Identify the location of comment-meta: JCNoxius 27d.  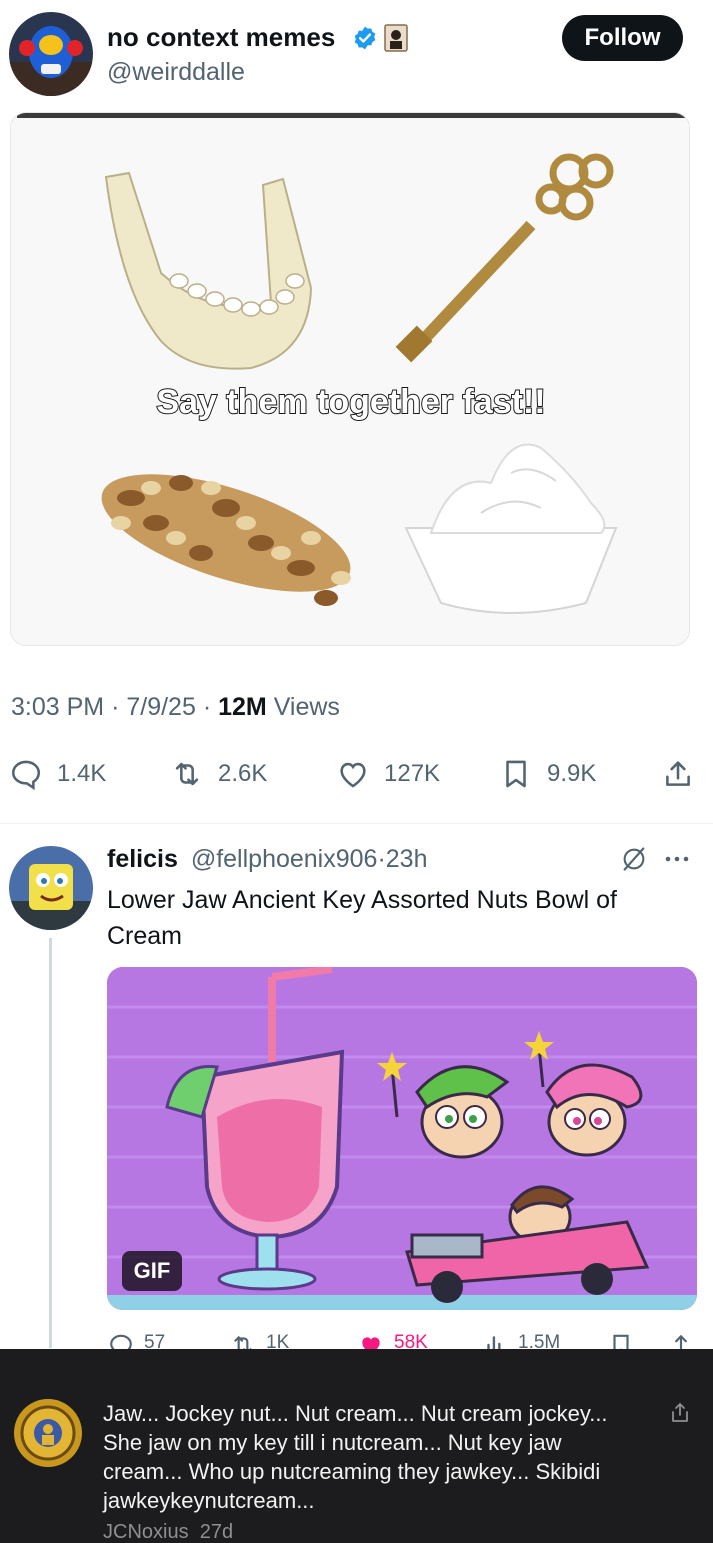
(168, 1532).